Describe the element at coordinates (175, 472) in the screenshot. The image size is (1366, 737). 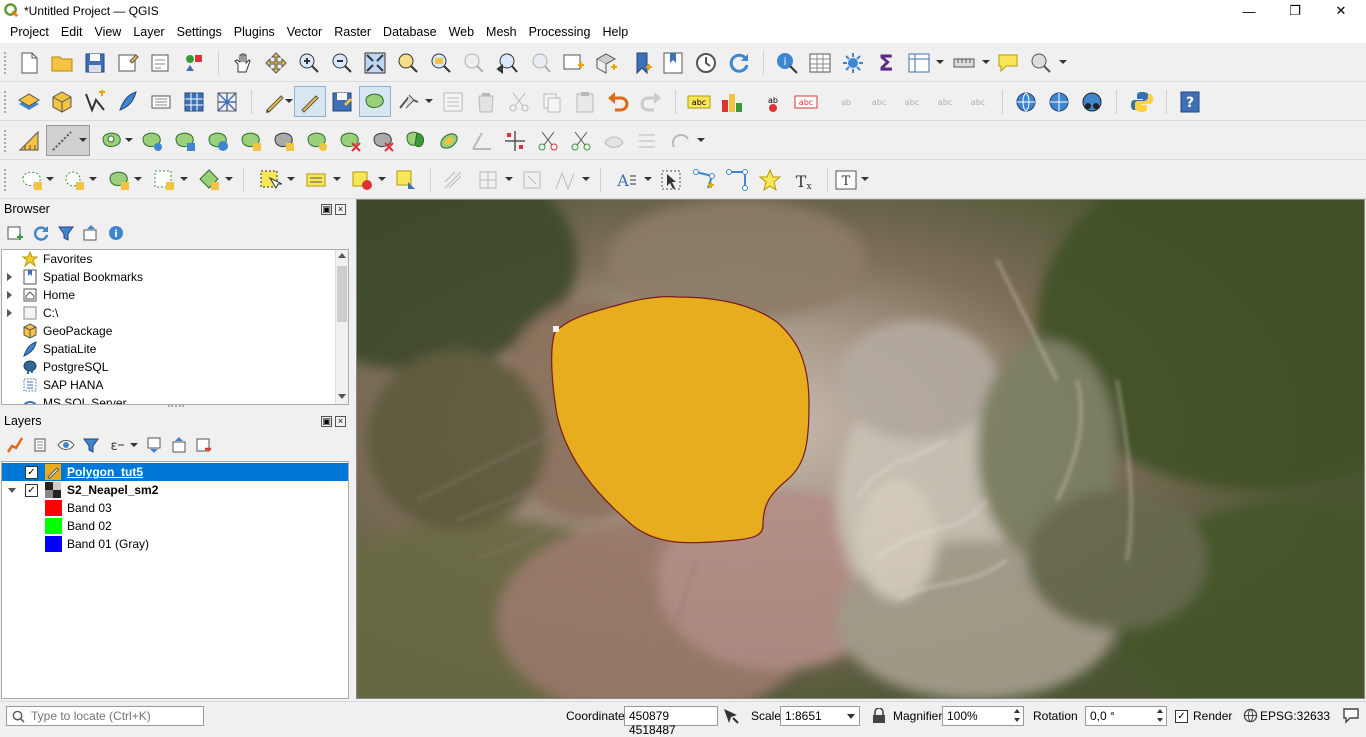
I see `layer-row-polygon-tut5: ✓ Polygon_tut5` at that location.